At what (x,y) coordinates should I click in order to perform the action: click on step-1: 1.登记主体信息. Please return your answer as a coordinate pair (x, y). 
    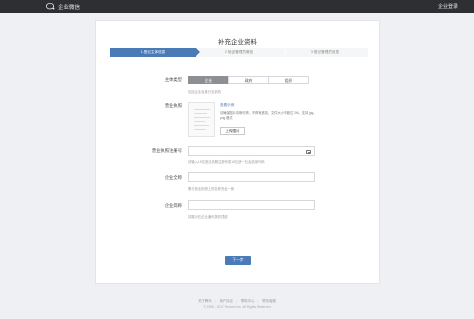
    Looking at the image, I should click on (155, 52).